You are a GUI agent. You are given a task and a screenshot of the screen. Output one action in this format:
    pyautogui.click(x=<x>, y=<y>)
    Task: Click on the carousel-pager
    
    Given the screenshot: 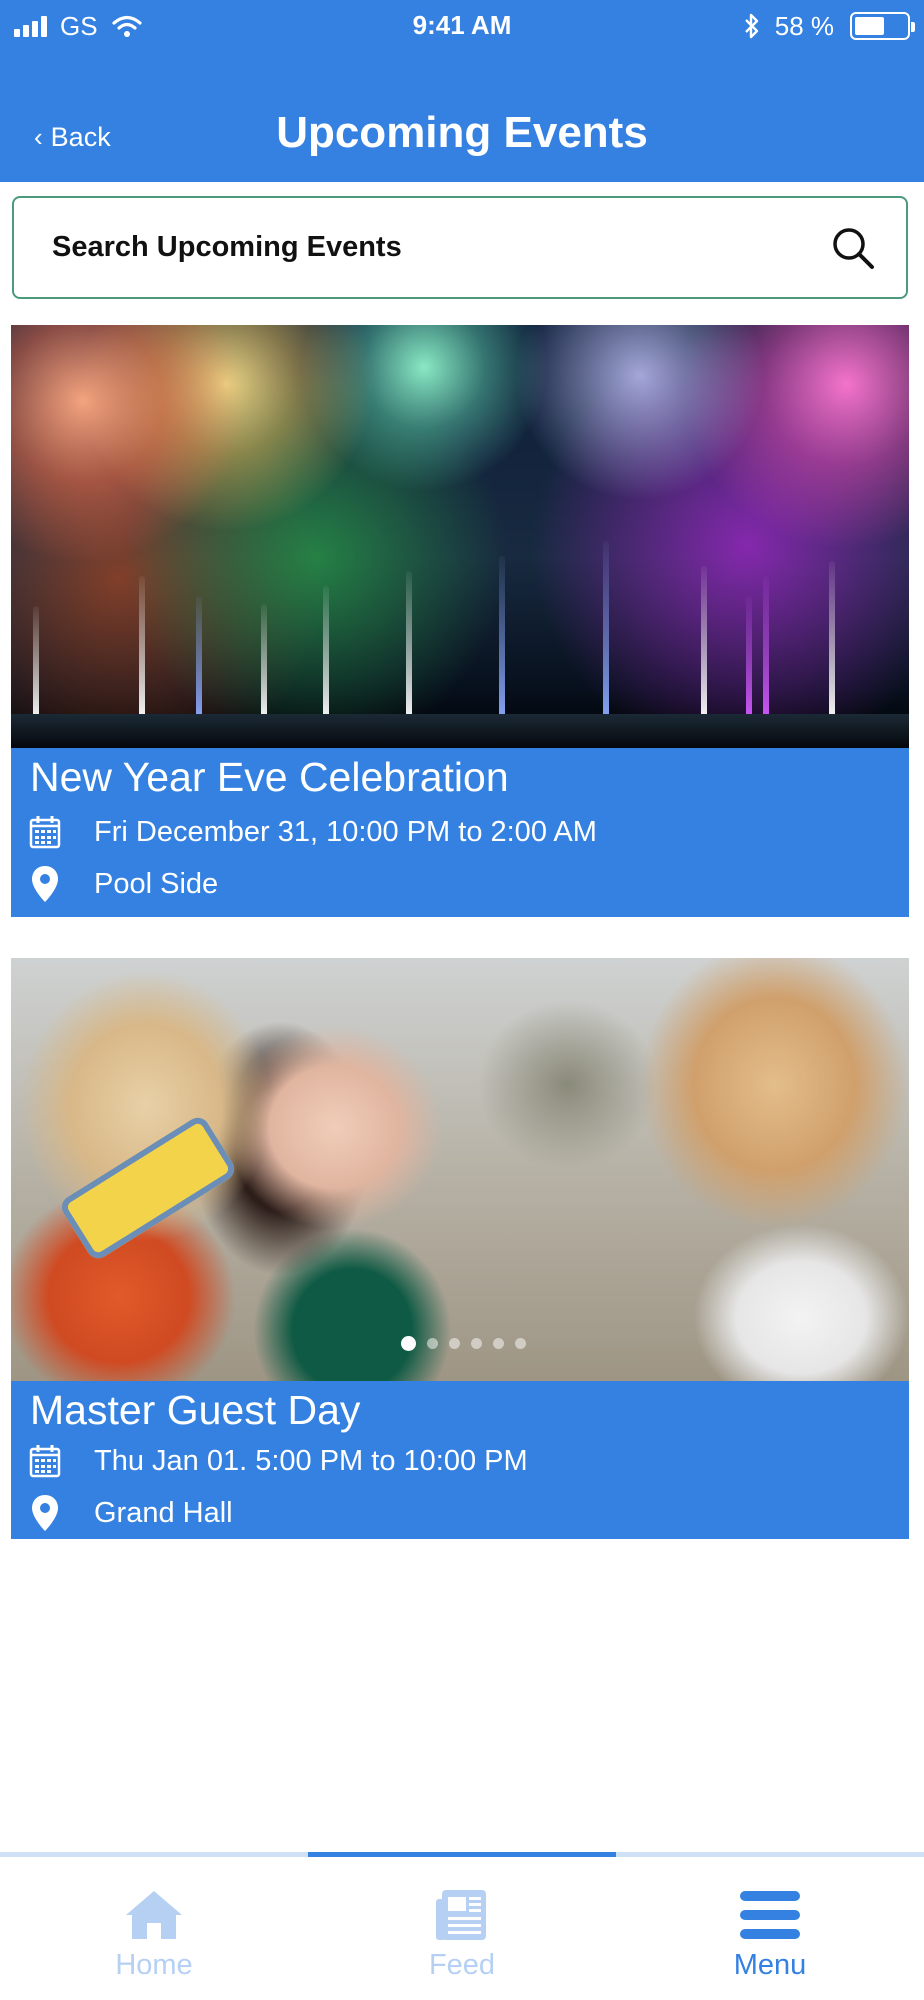 What is the action you would take?
    pyautogui.click(x=469, y=1343)
    